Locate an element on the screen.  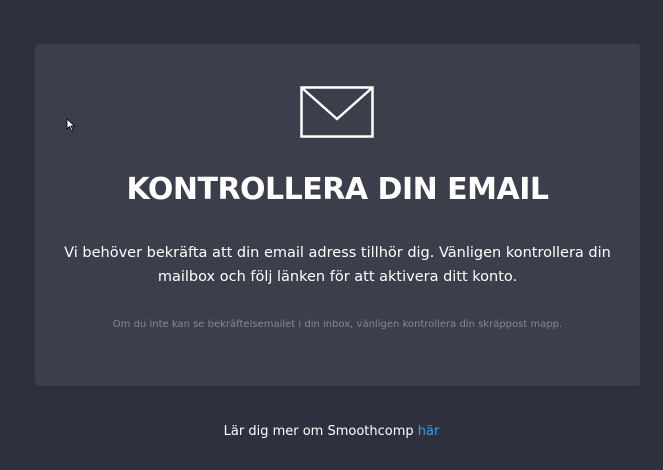
learn-more-link: här is located at coordinates (429, 431).